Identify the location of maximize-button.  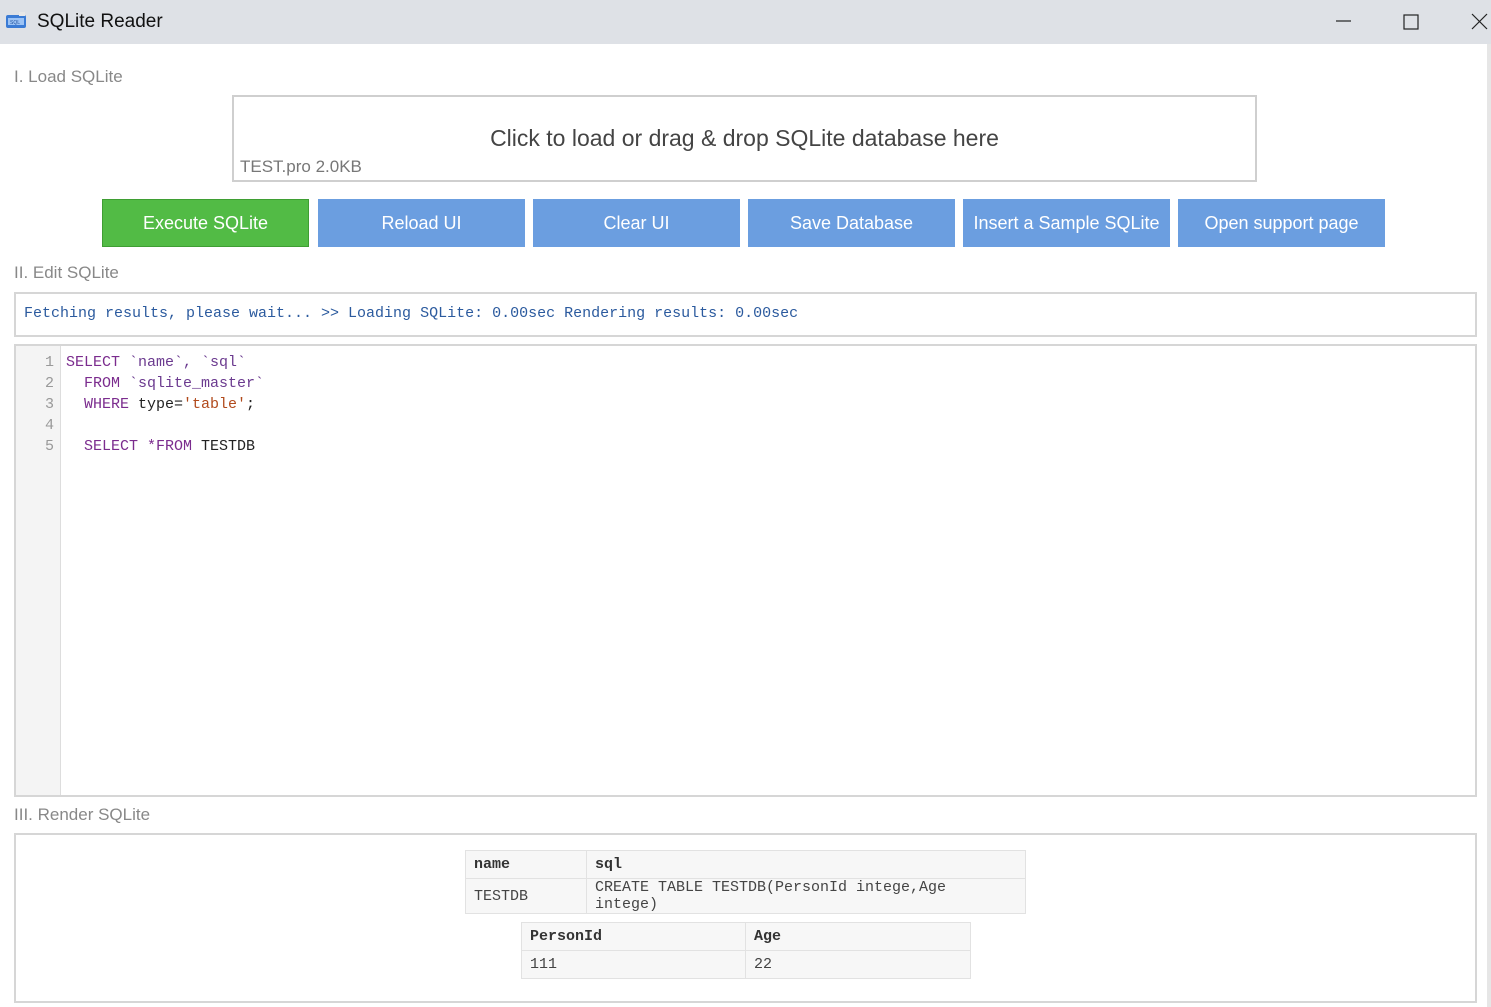
(1411, 22).